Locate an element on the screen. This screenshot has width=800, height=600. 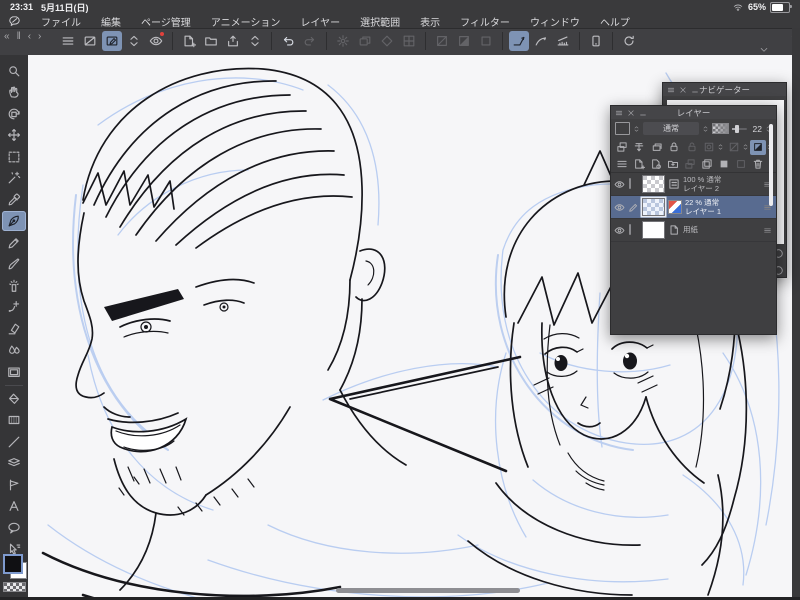
opacity-slider is located at coordinates (739, 128).